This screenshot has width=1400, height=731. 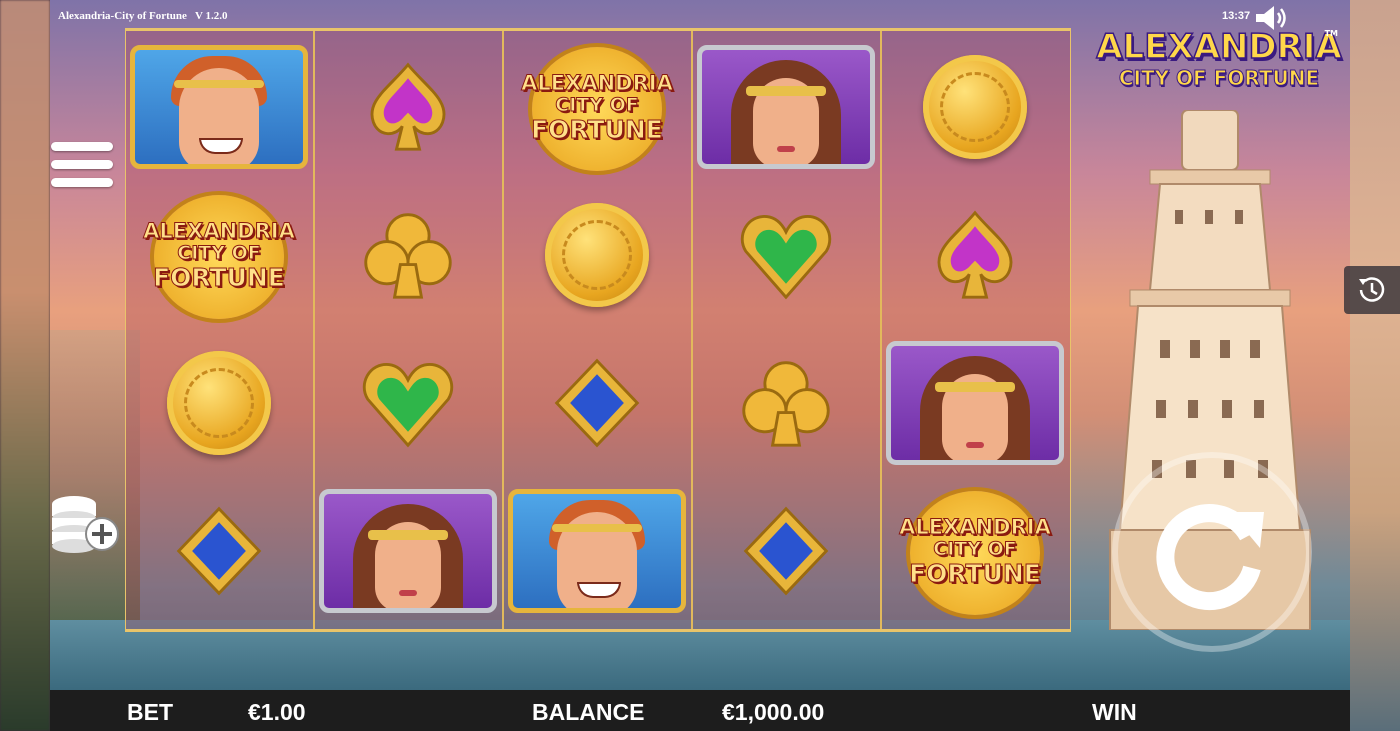 What do you see at coordinates (588, 712) in the screenshot?
I see `balance-label: BALANCE` at bounding box center [588, 712].